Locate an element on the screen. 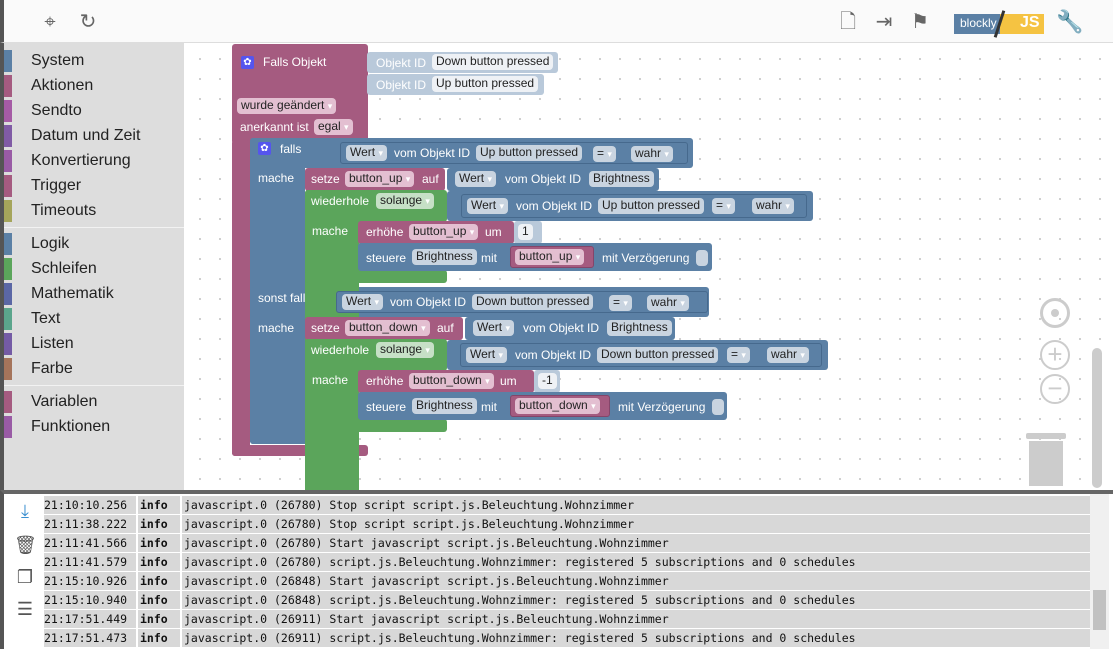  zoom-out-icon: − is located at coordinates (1055, 389).